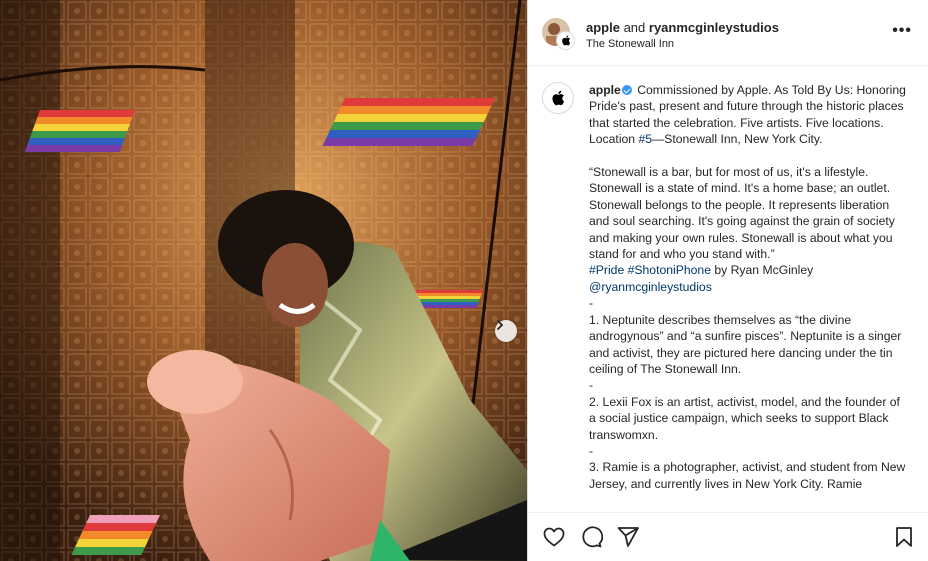  I want to click on author-secondary-link: ryanmcginleystudios, so click(714, 27).